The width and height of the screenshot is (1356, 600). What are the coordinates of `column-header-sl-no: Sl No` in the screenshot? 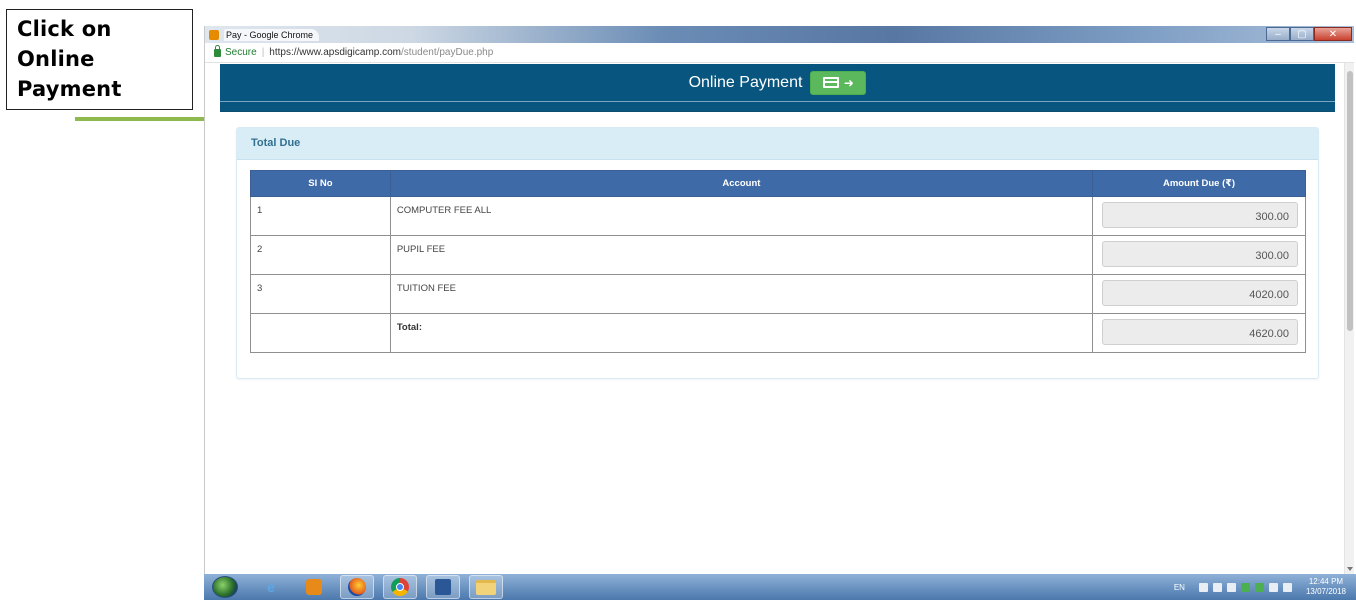 It's located at (320, 183).